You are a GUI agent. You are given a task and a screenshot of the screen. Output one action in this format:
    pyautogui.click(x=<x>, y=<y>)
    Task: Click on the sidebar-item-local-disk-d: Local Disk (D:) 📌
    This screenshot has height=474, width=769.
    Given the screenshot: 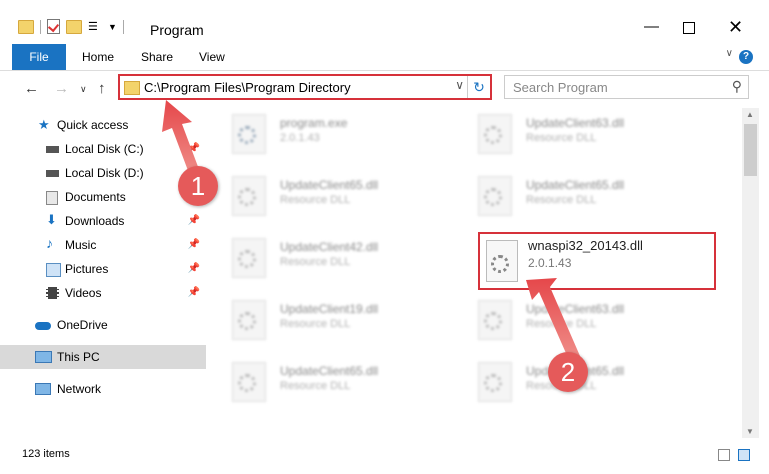 What is the action you would take?
    pyautogui.click(x=103, y=173)
    